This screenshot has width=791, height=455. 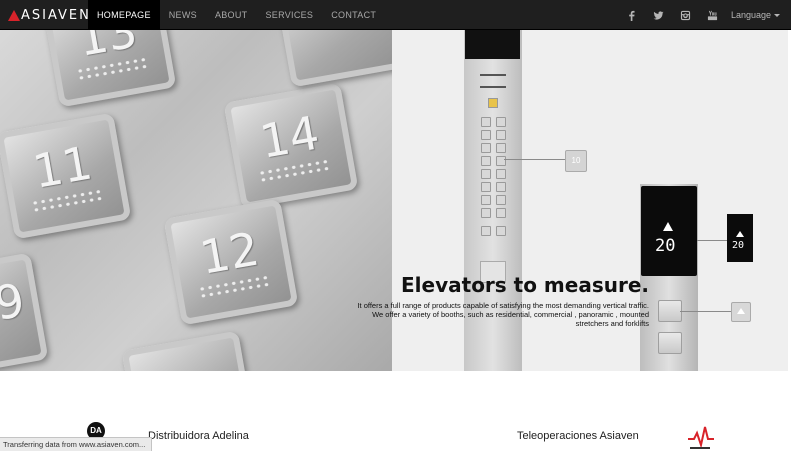 What do you see at coordinates (56, 15) in the screenshot?
I see `brand-name: ASIAVEN` at bounding box center [56, 15].